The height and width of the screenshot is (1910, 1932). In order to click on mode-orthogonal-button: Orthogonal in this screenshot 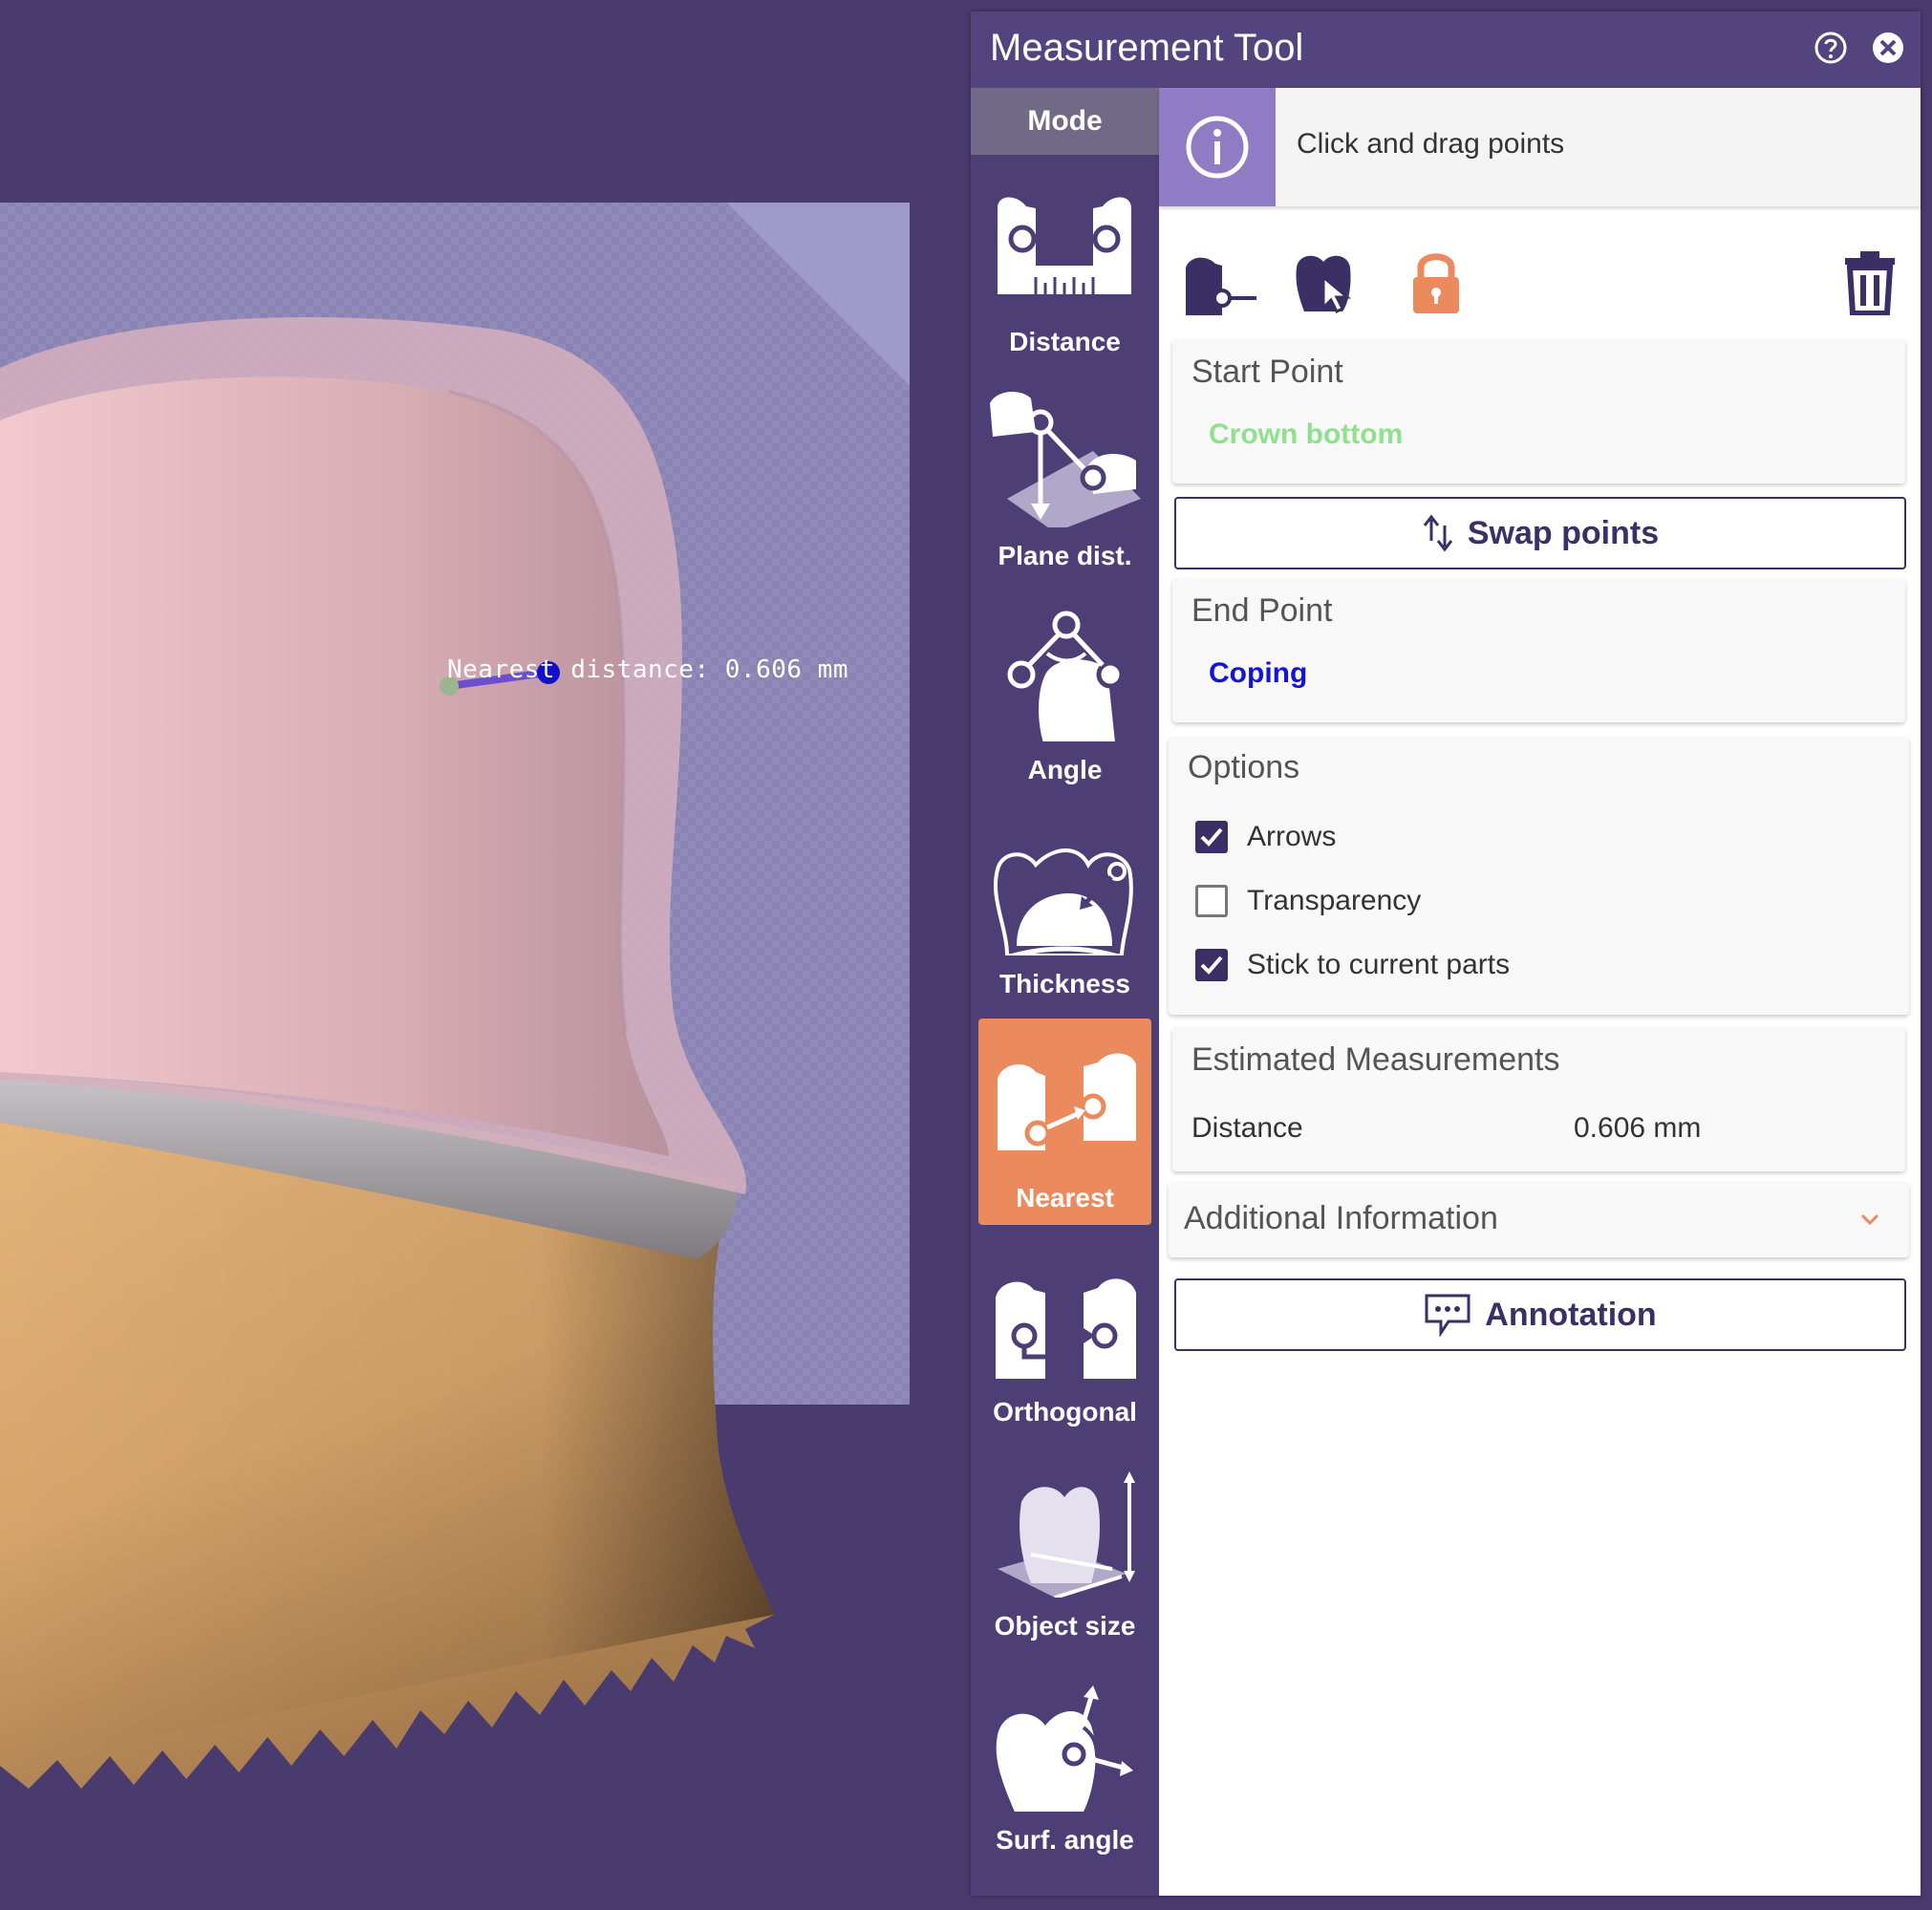, I will do `click(1064, 1336)`.